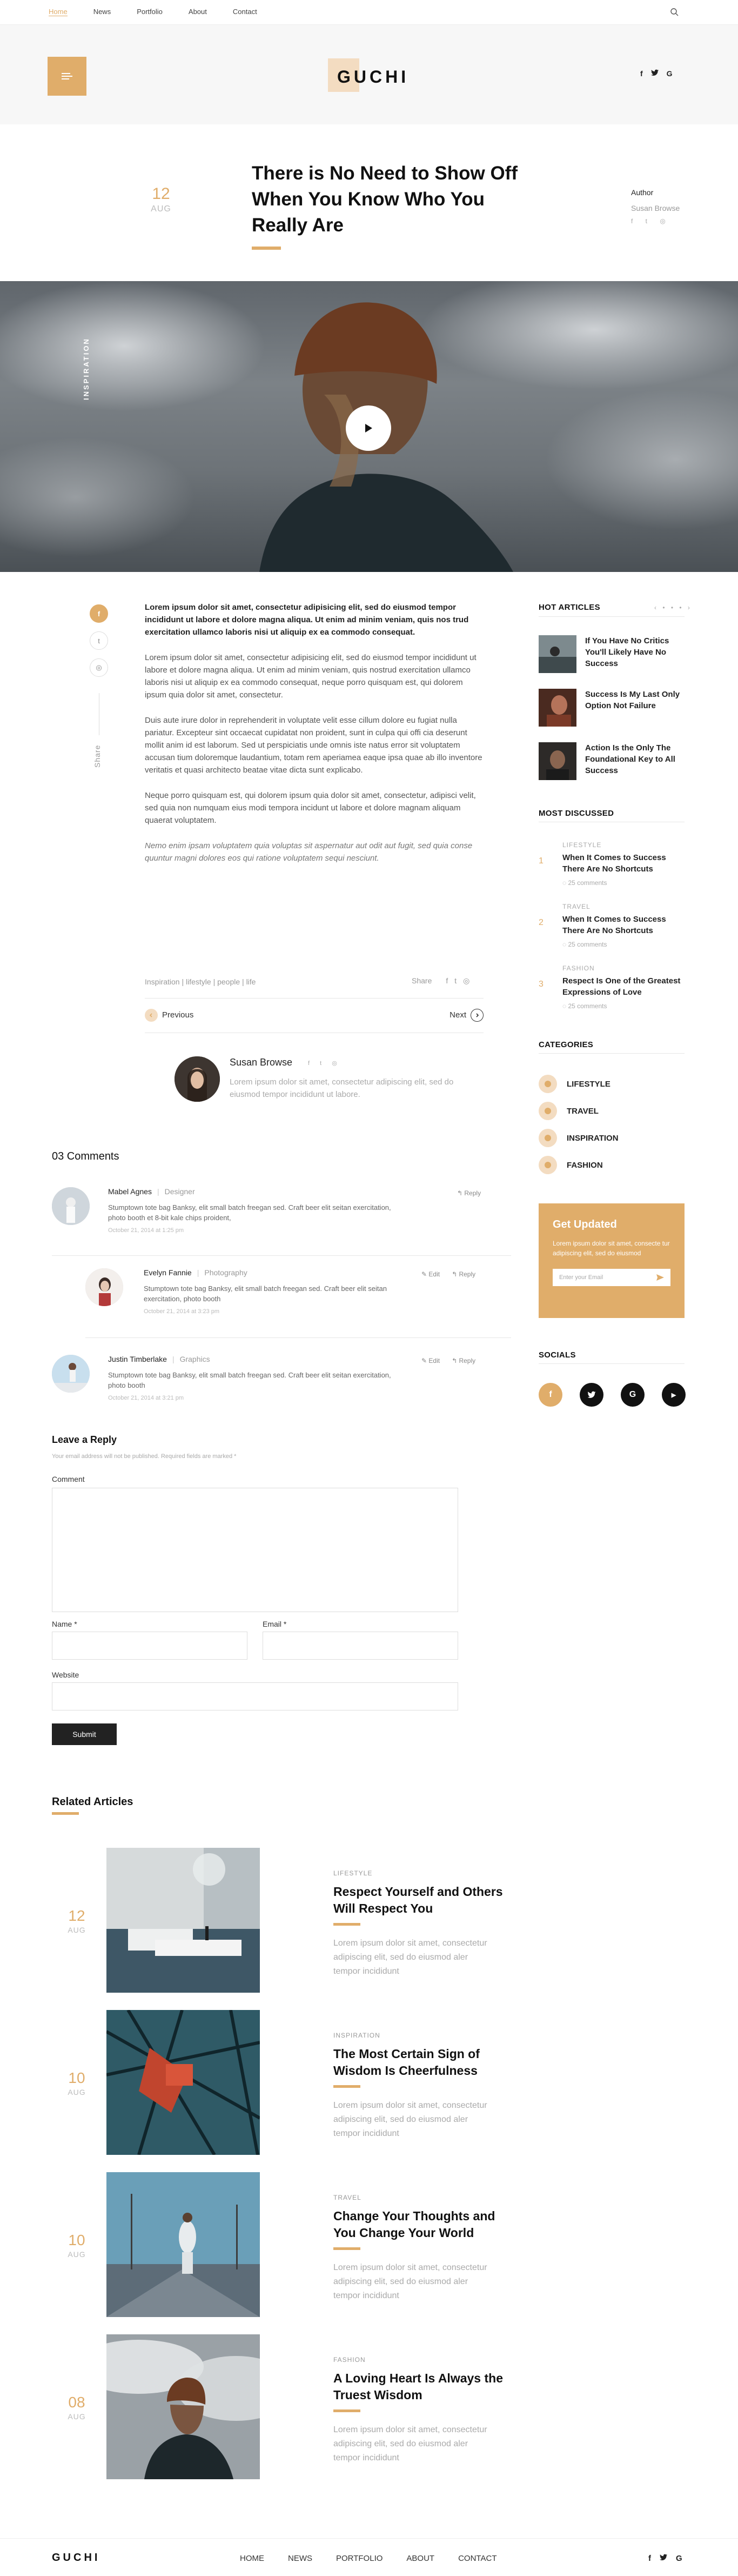  What do you see at coordinates (149, 1646) in the screenshot?
I see `name-field` at bounding box center [149, 1646].